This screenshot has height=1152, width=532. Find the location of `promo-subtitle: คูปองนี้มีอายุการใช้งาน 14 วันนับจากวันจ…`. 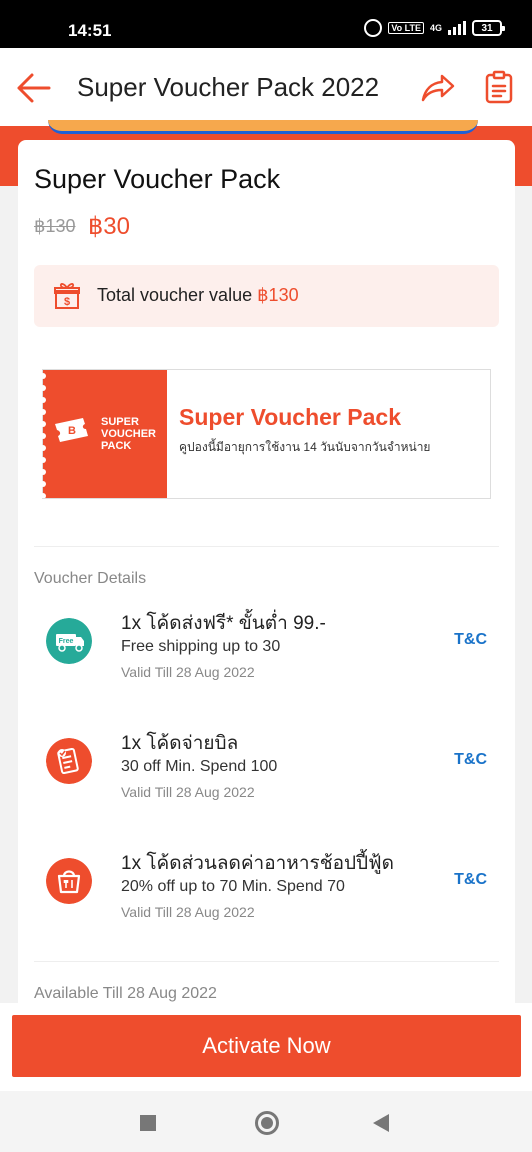

promo-subtitle: คูปองนี้มีอายุการใช้งาน 14 วันนับจากวันจ… is located at coordinates (305, 447).